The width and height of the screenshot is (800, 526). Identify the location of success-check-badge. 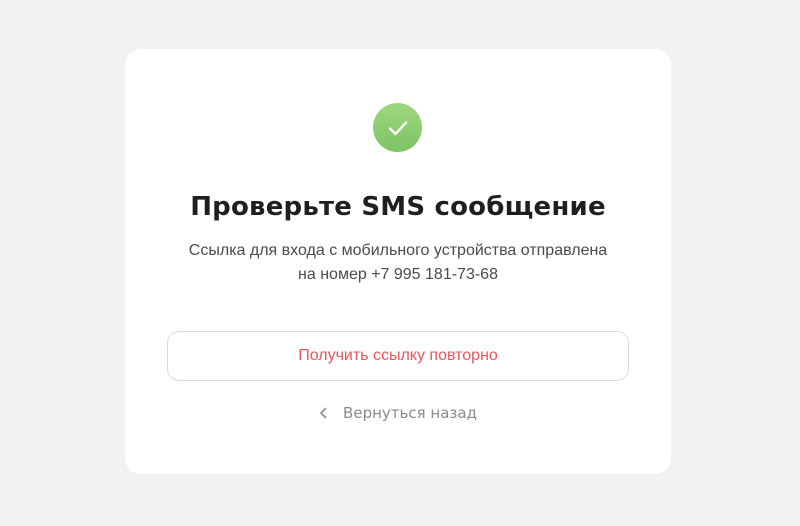
(397, 127).